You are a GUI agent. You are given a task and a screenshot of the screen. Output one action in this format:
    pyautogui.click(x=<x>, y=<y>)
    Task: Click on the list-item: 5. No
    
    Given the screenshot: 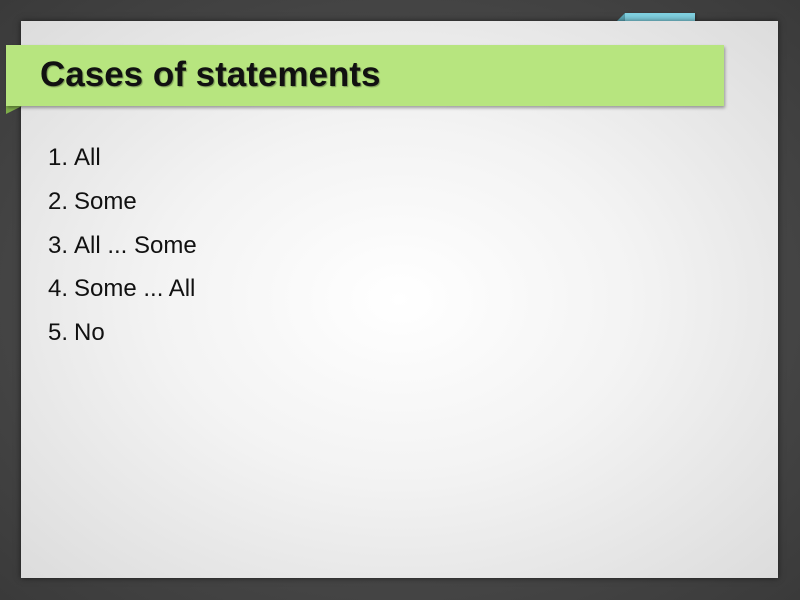 What is the action you would take?
    pyautogui.click(x=122, y=337)
    